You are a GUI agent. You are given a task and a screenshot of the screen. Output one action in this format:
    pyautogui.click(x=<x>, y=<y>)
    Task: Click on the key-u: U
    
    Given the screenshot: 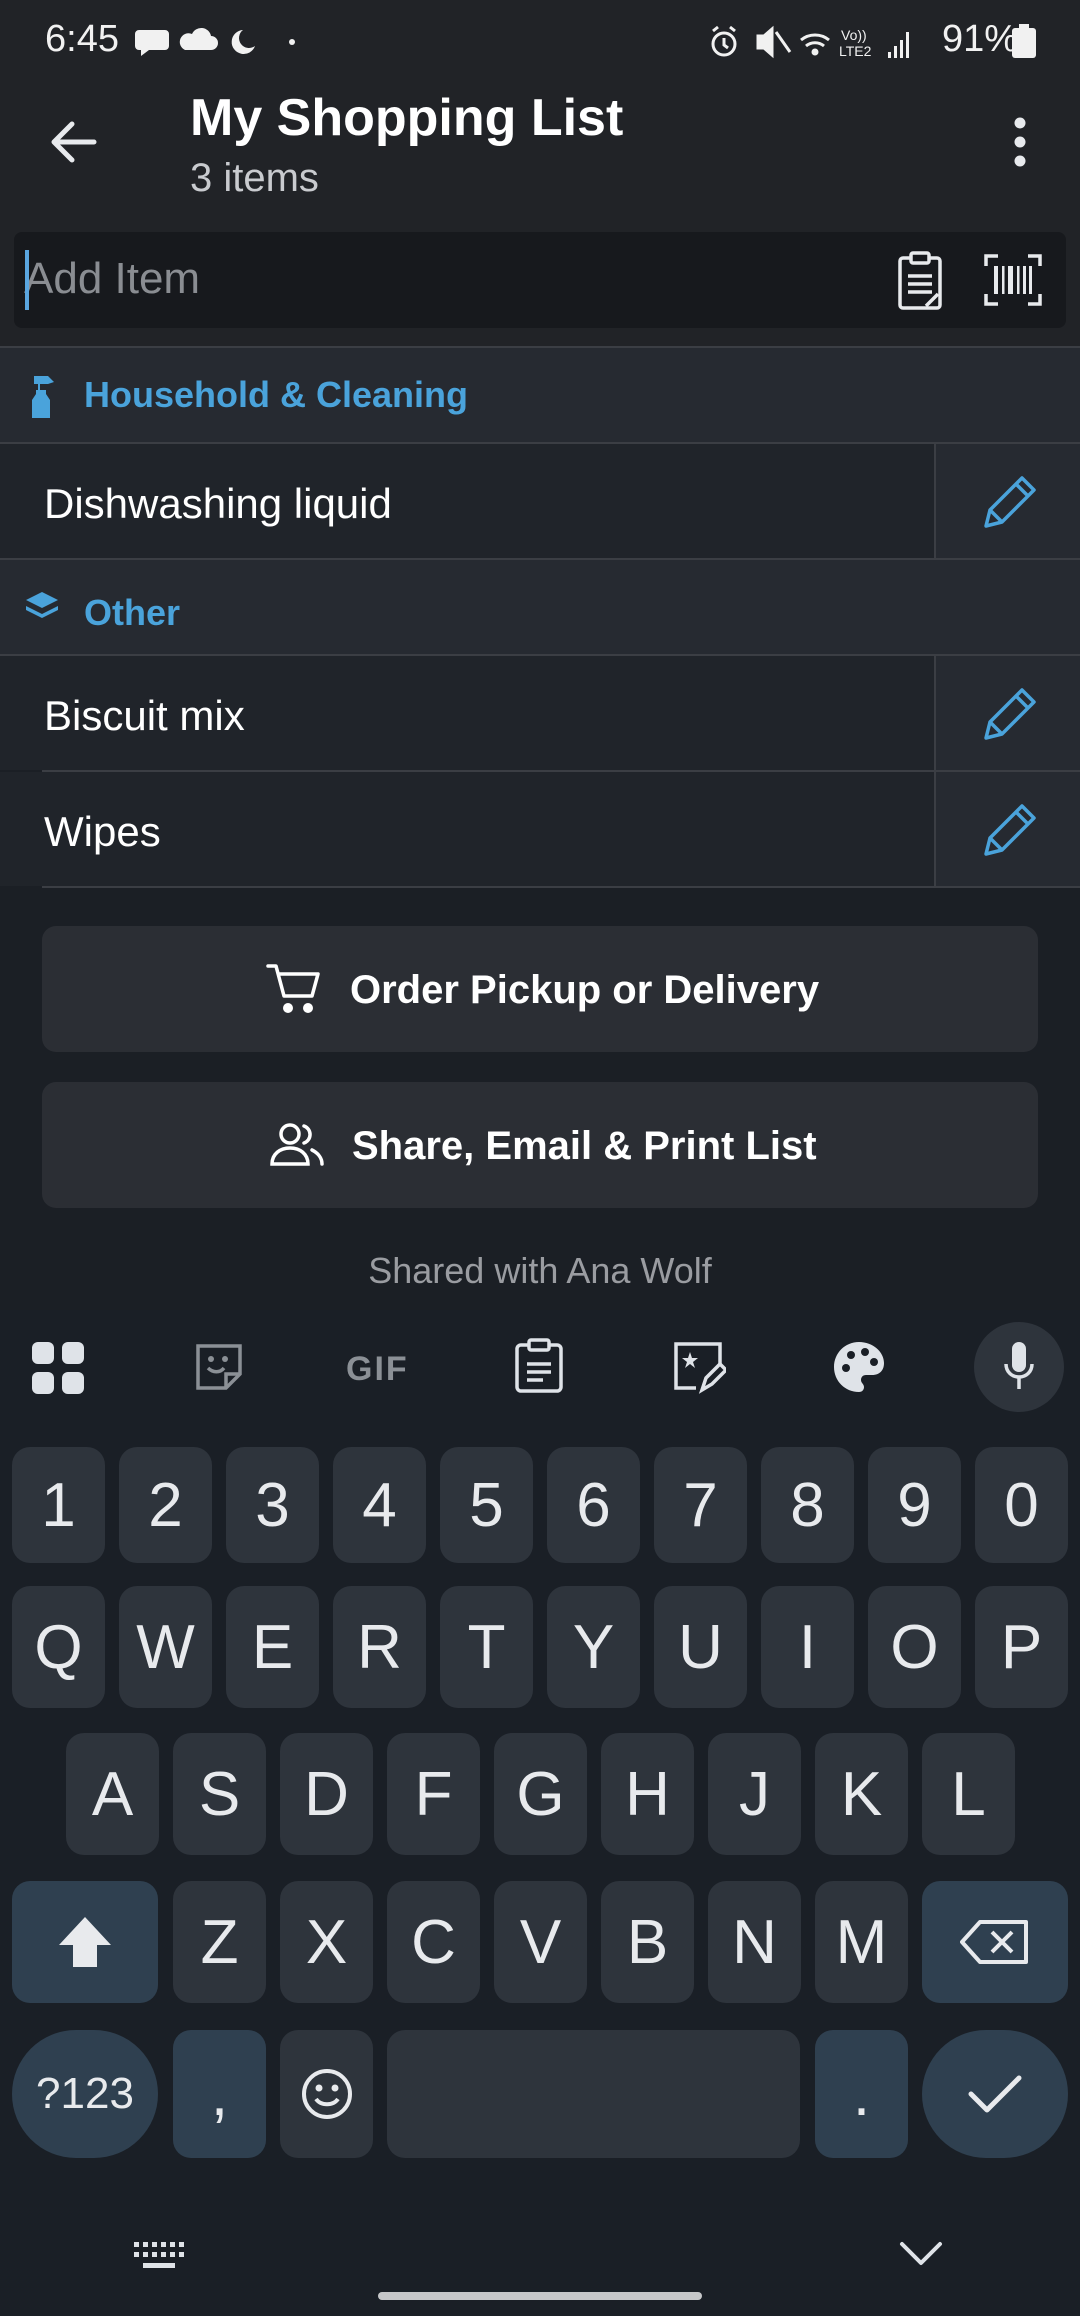 What is the action you would take?
    pyautogui.click(x=700, y=1647)
    